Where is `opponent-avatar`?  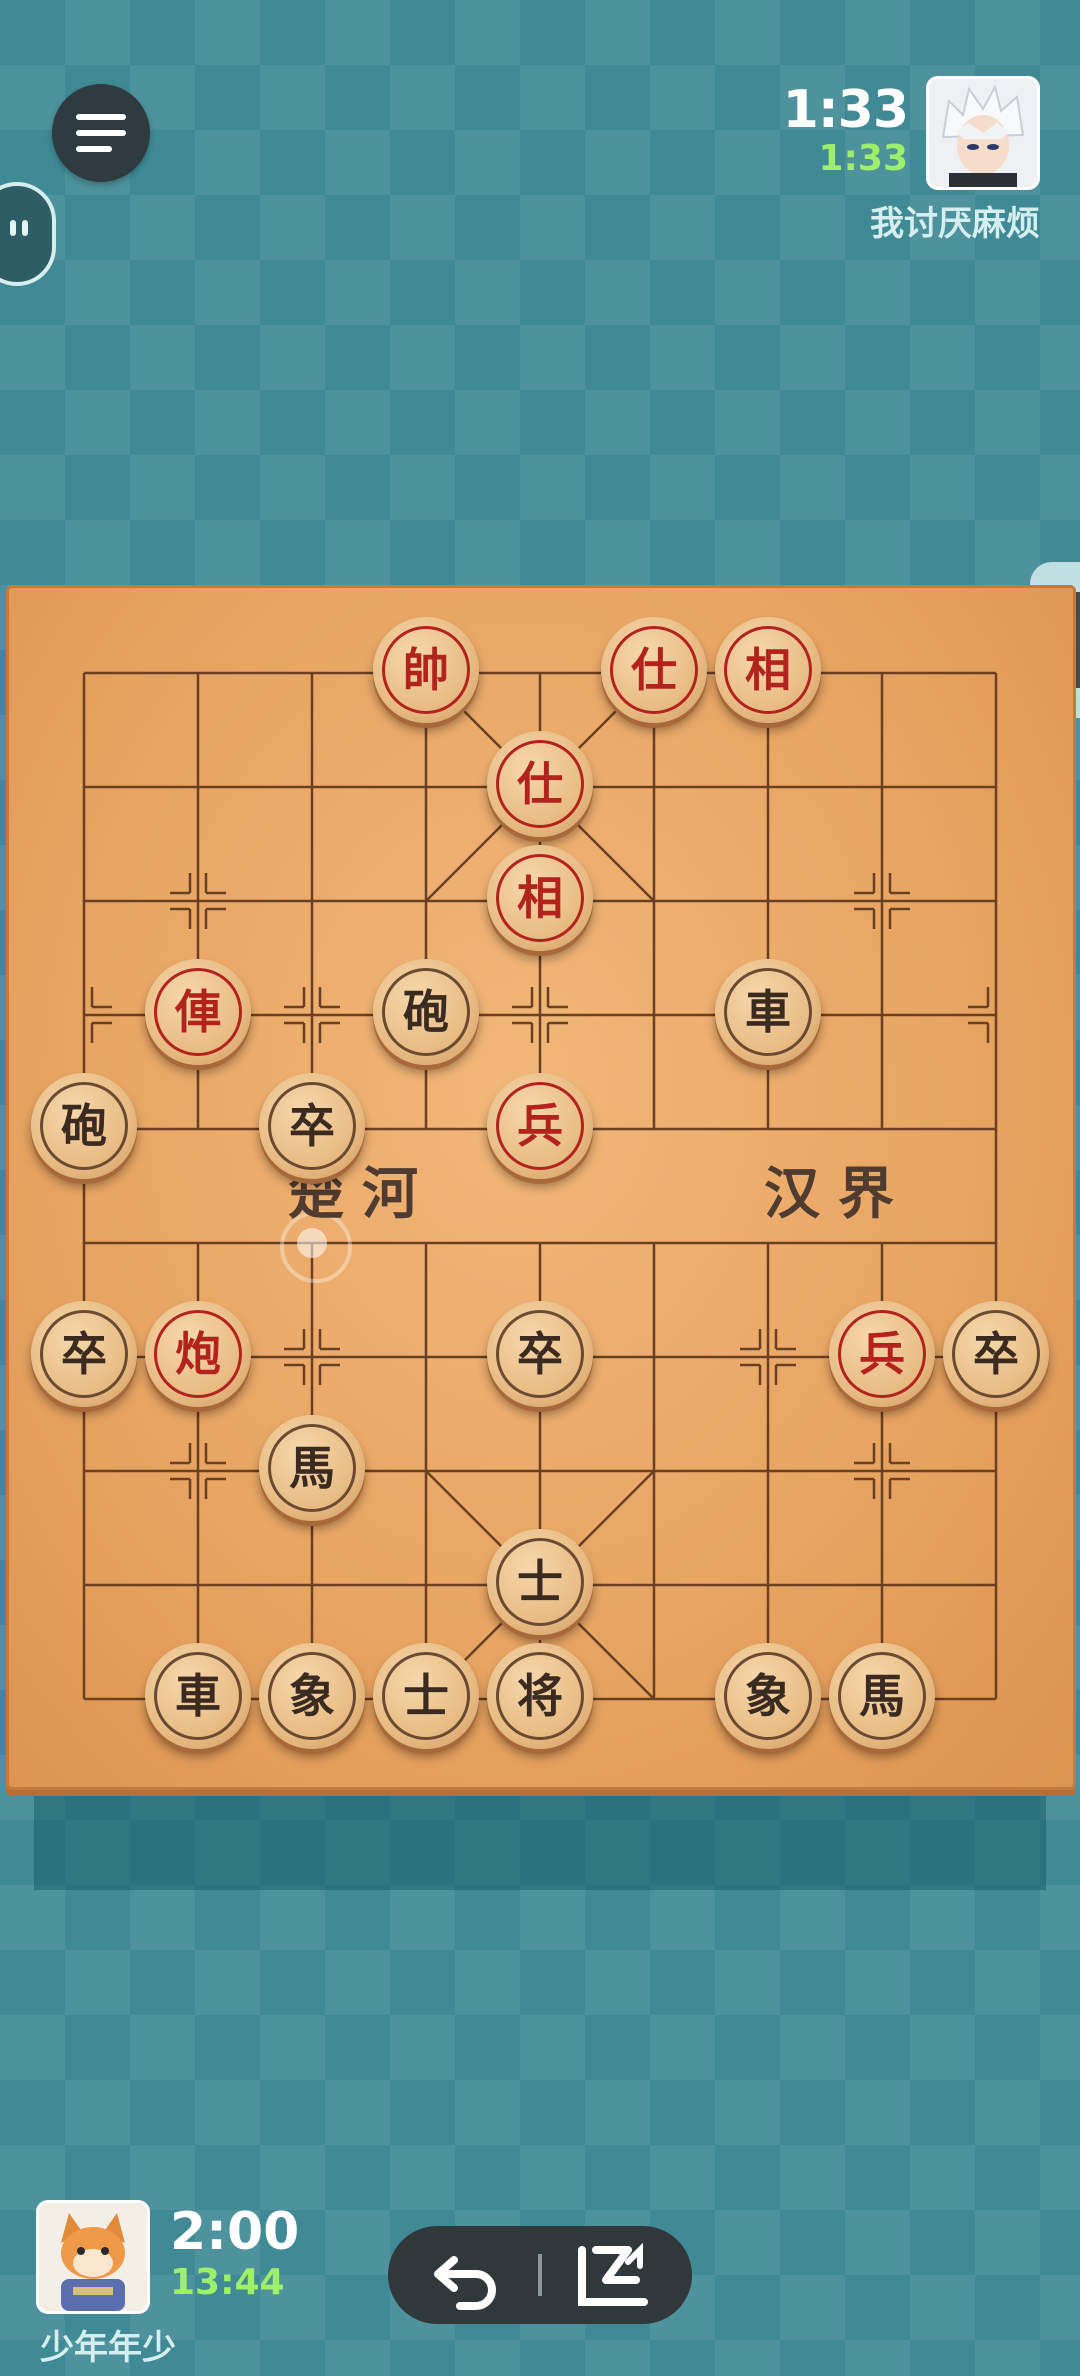 opponent-avatar is located at coordinates (983, 133).